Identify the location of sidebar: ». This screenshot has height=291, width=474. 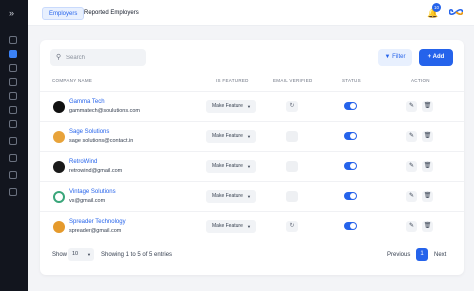
(14, 145).